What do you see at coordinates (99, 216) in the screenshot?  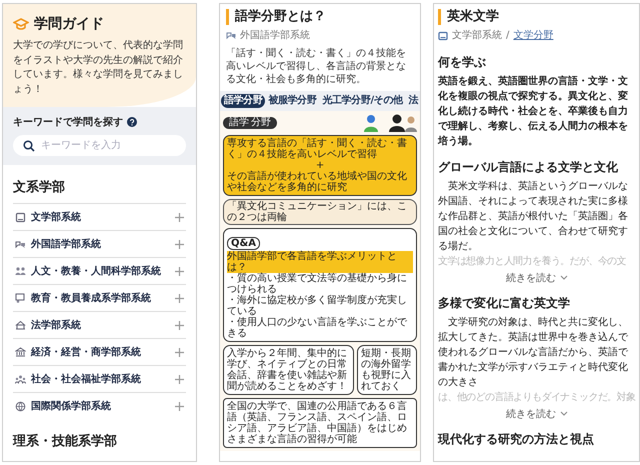 I see `accordion-item: 文学部系統` at bounding box center [99, 216].